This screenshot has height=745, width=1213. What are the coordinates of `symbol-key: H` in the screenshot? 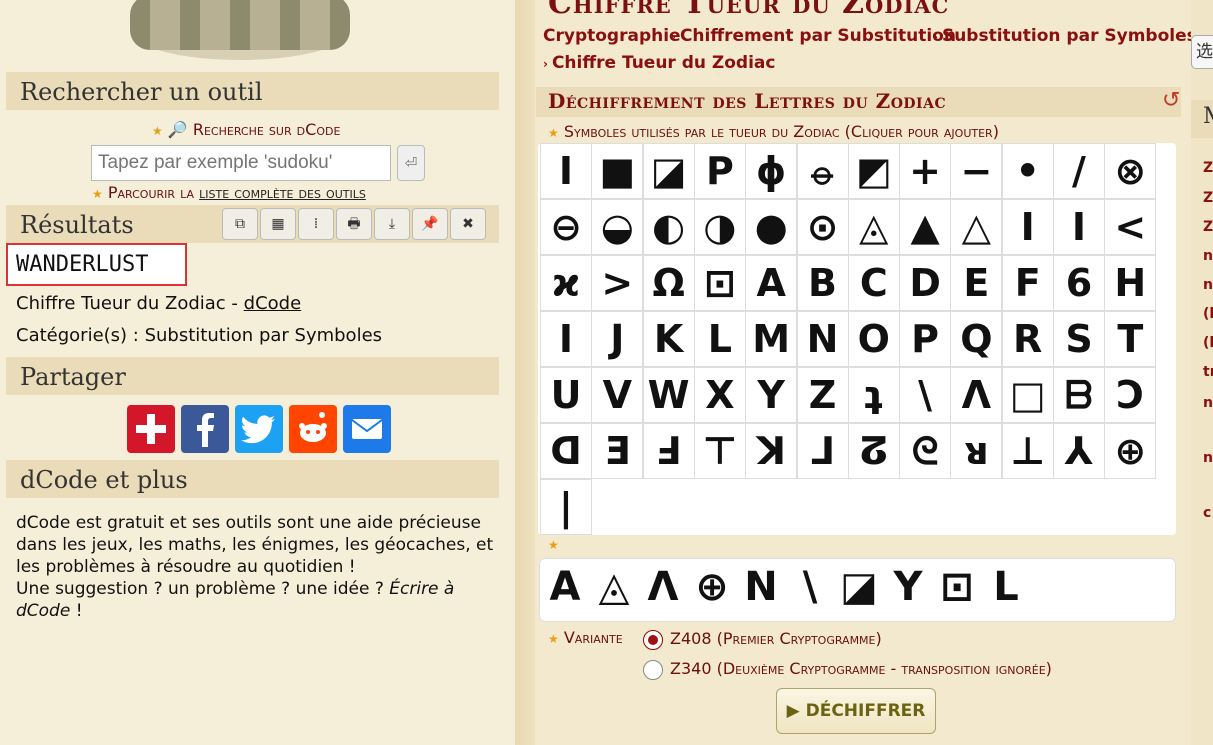 It's located at (1130, 283).